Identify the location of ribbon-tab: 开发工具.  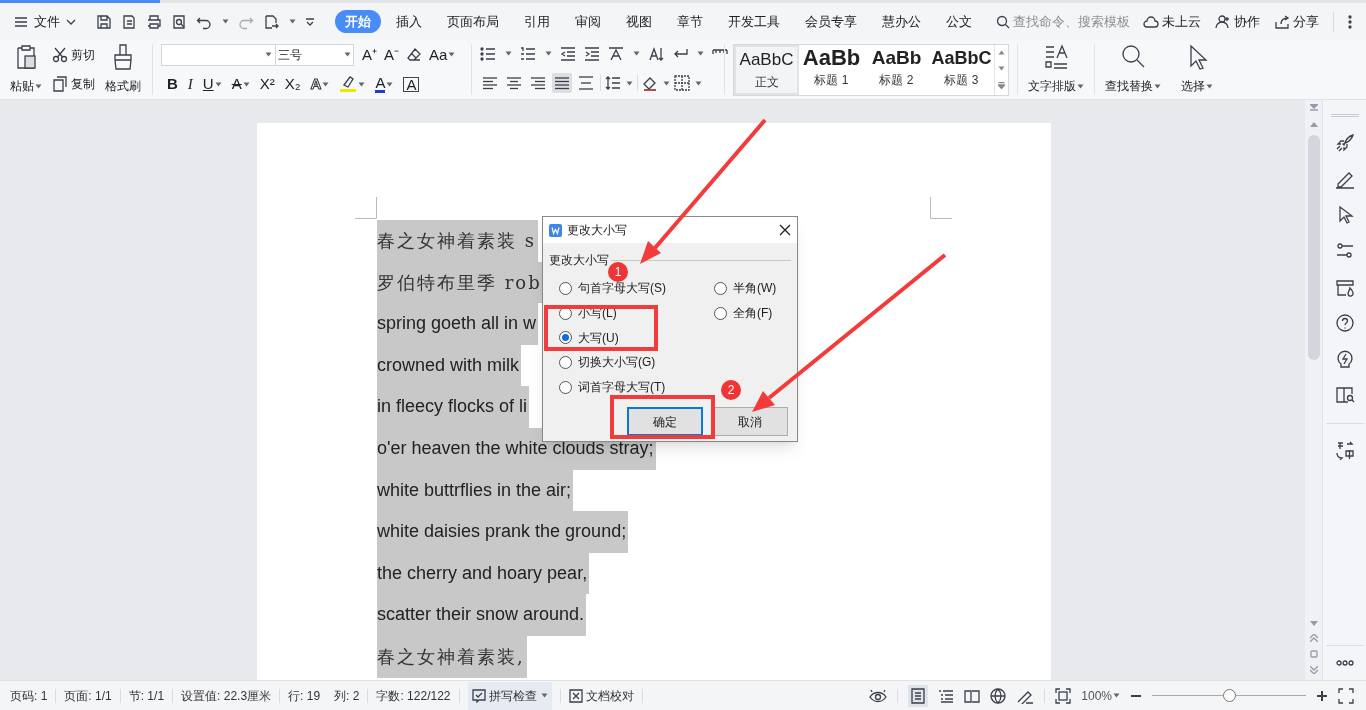
(754, 21).